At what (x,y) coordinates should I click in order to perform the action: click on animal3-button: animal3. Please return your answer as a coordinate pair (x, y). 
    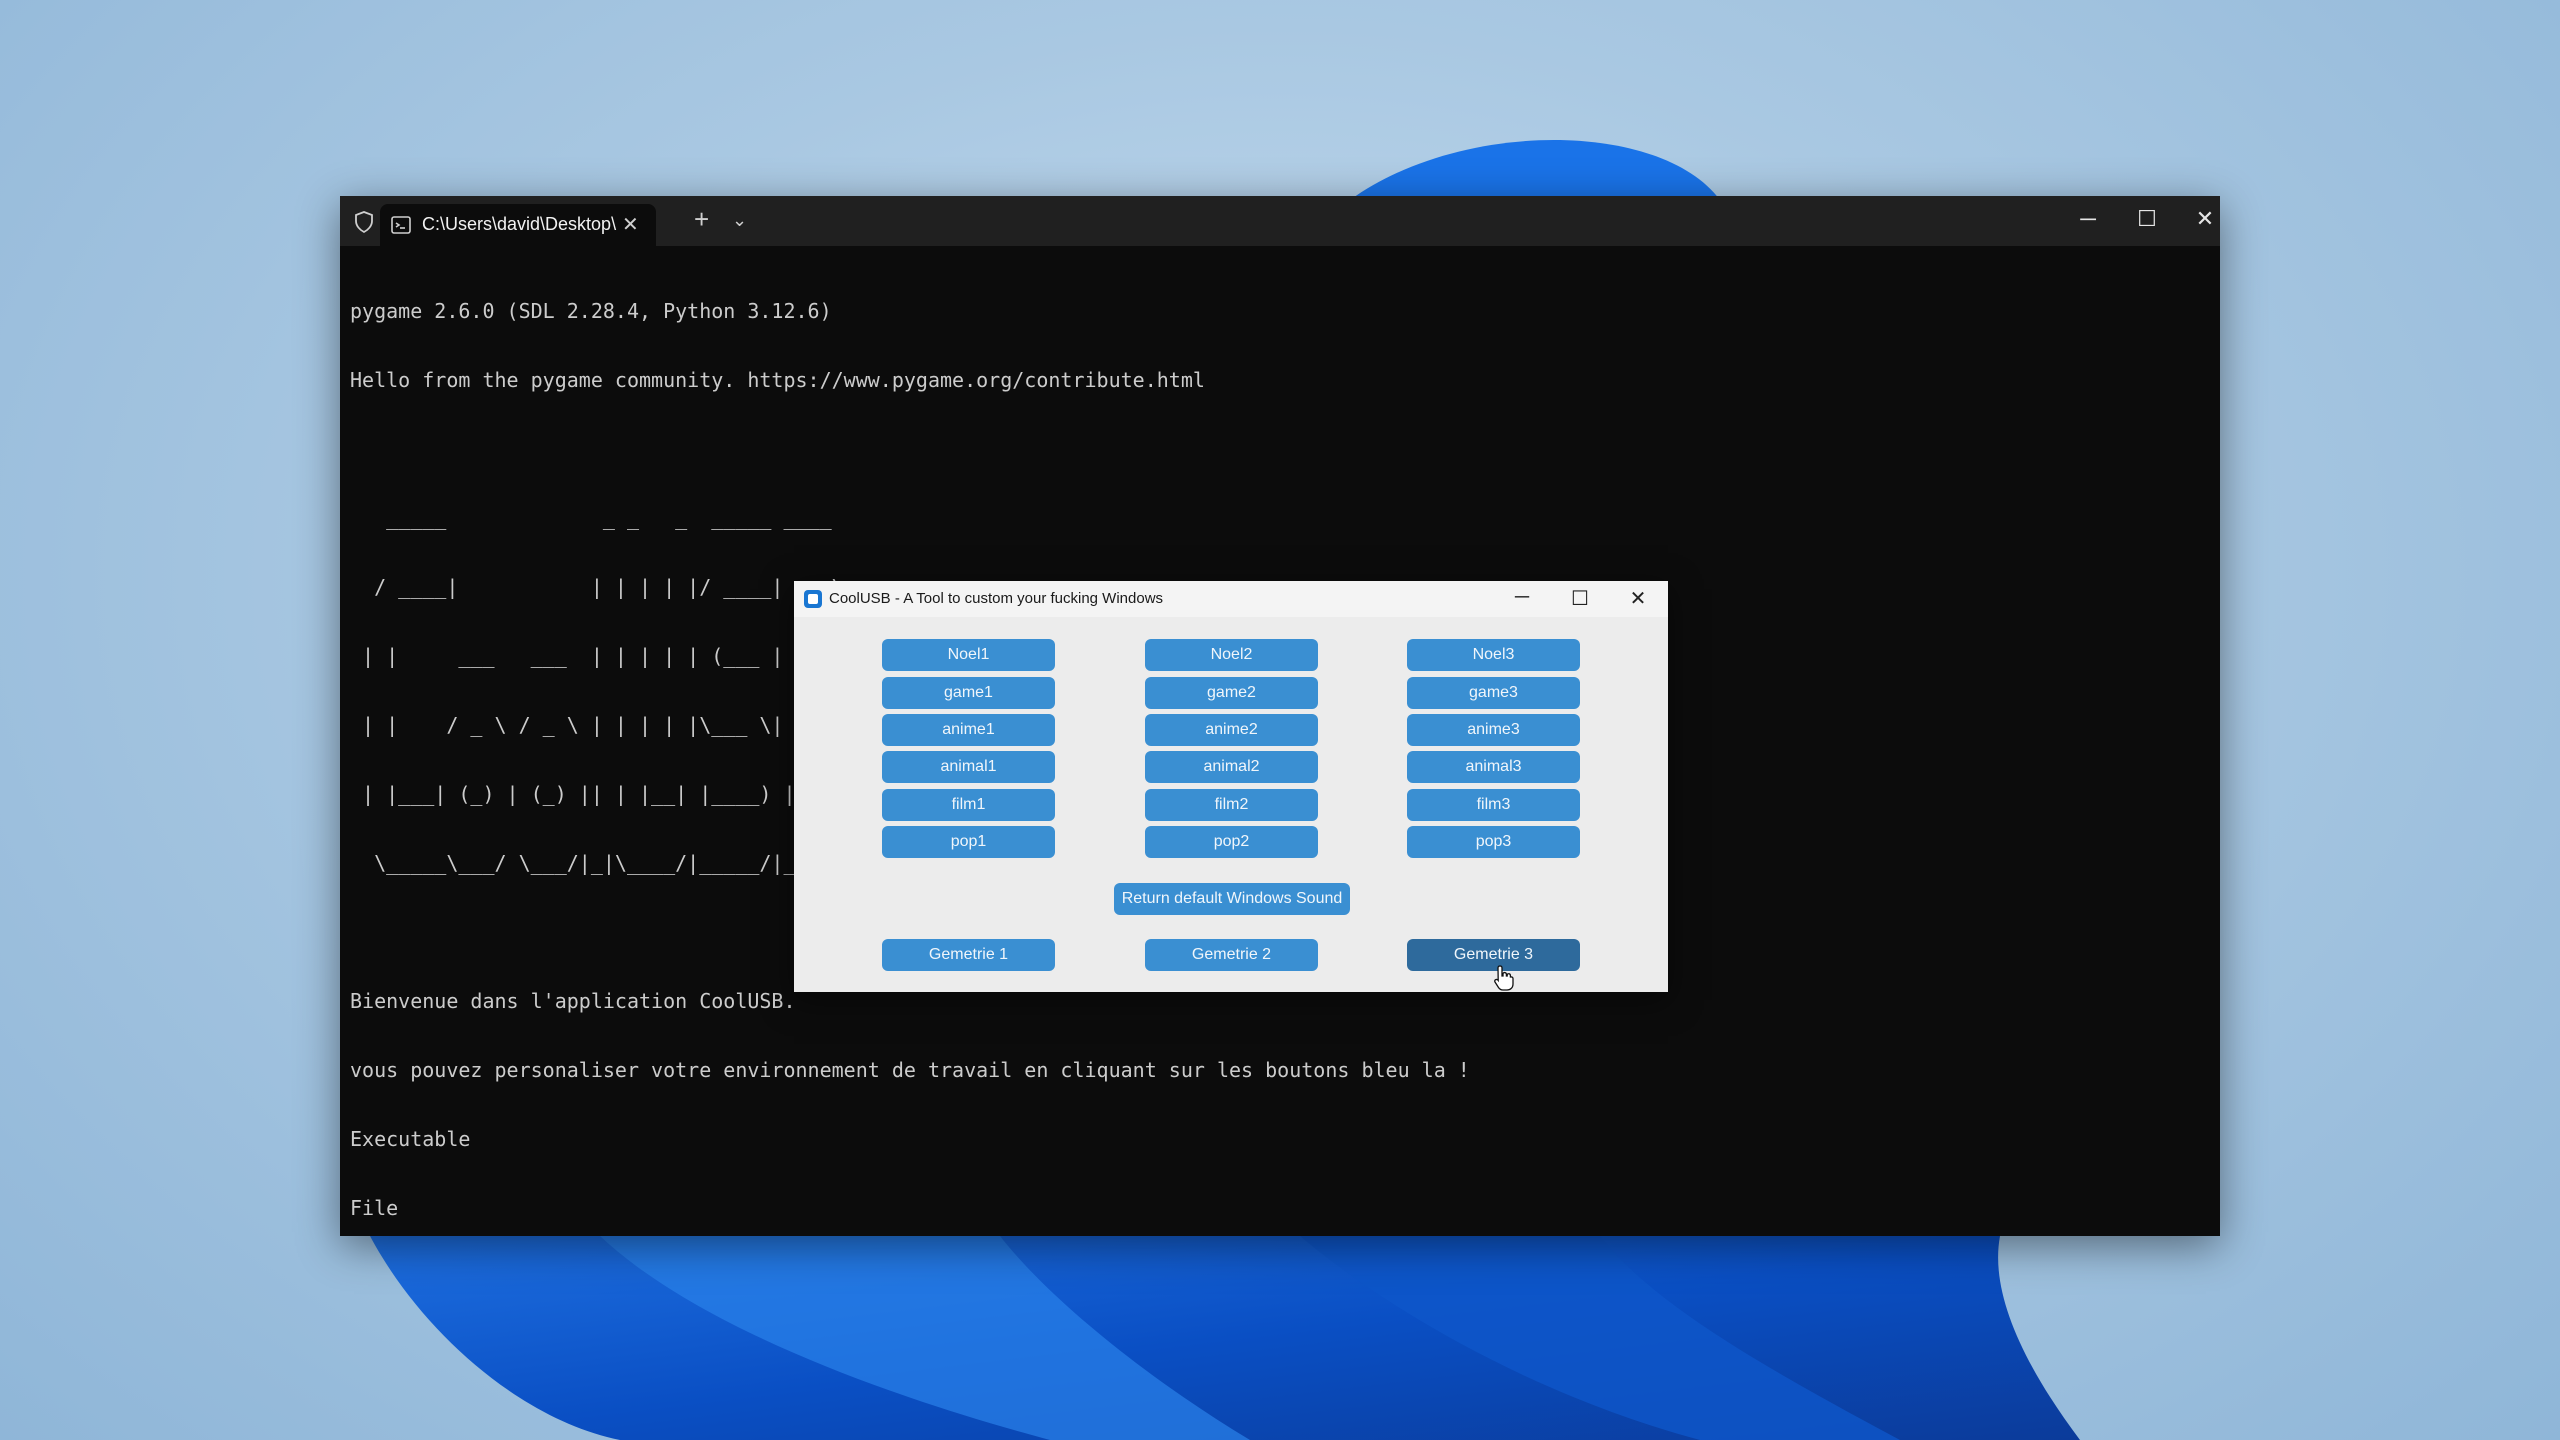
    Looking at the image, I should click on (1493, 767).